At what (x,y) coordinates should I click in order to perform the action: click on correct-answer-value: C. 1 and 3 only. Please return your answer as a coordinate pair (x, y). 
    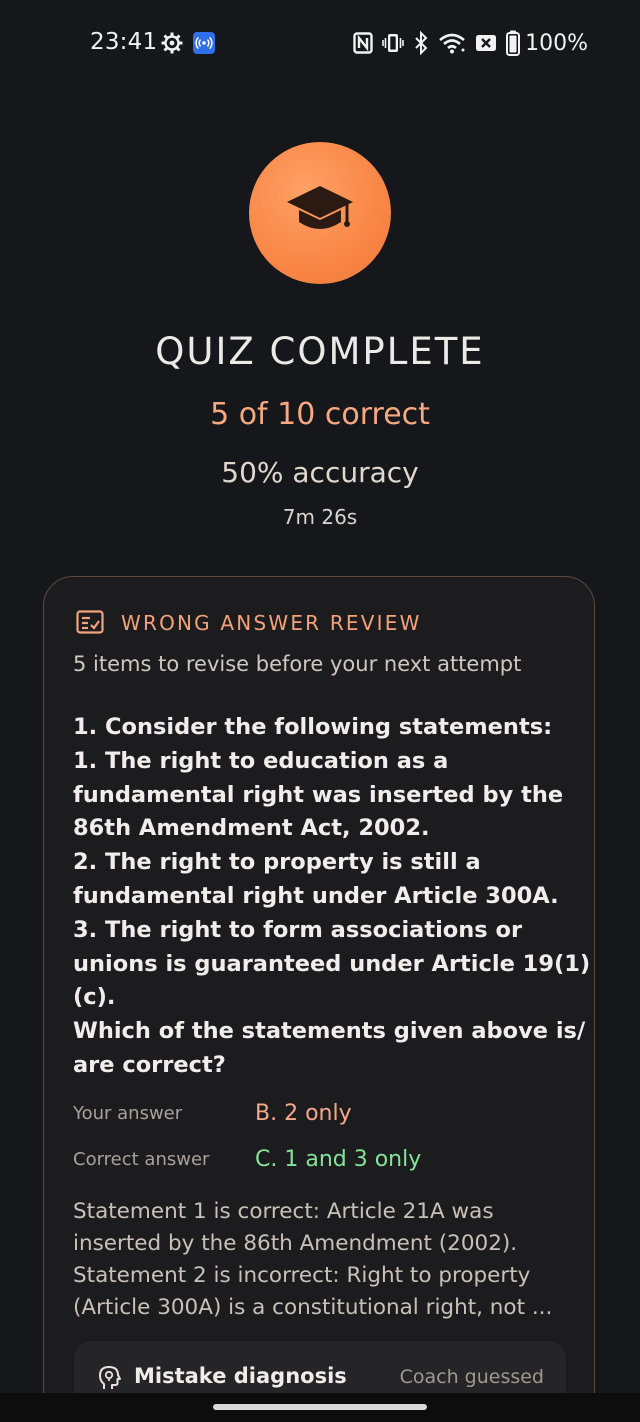
    Looking at the image, I should click on (338, 1159).